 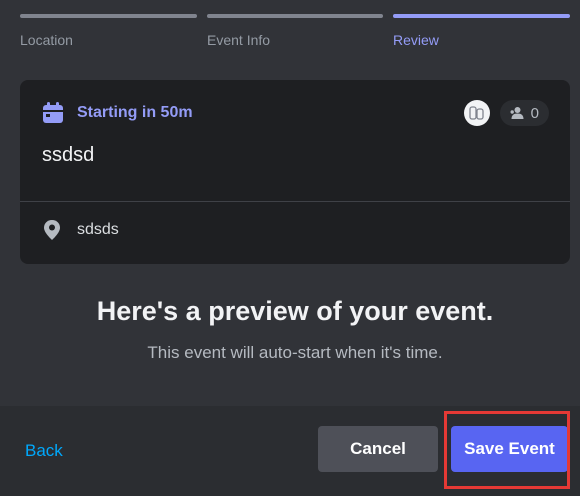 I want to click on event-start-text: Starting in 50m, so click(x=135, y=112).